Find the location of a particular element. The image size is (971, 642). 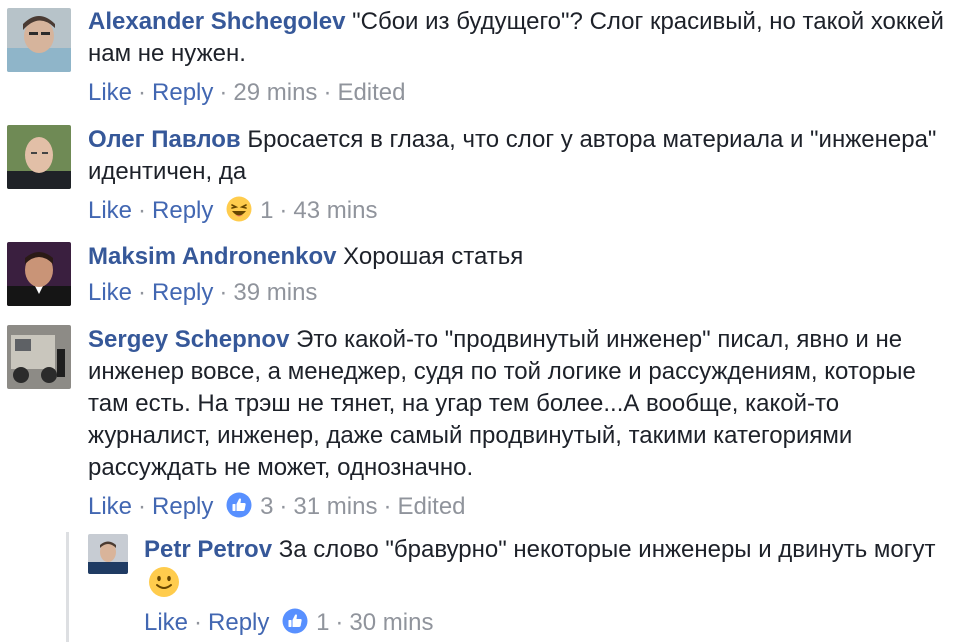

comment-time: 39 mins is located at coordinates (275, 292).